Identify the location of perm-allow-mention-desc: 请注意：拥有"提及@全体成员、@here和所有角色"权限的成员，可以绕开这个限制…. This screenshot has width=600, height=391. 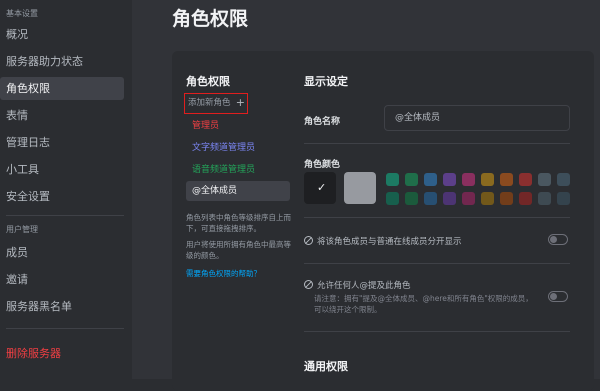
(423, 304).